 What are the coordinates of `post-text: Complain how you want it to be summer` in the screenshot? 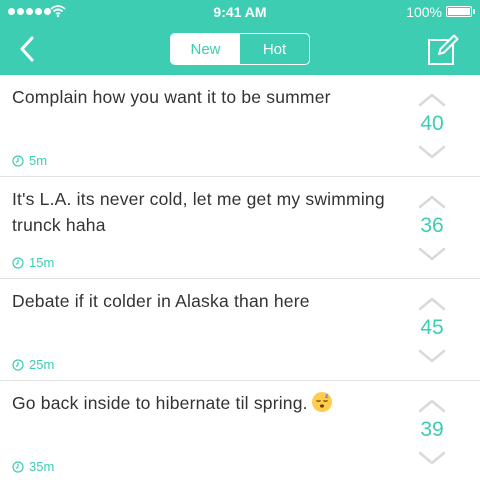 It's located at (171, 97).